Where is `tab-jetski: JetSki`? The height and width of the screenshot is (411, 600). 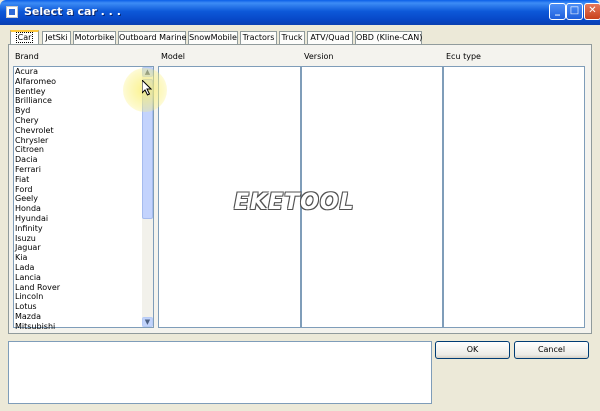
tab-jetski: JetSki is located at coordinates (56, 37).